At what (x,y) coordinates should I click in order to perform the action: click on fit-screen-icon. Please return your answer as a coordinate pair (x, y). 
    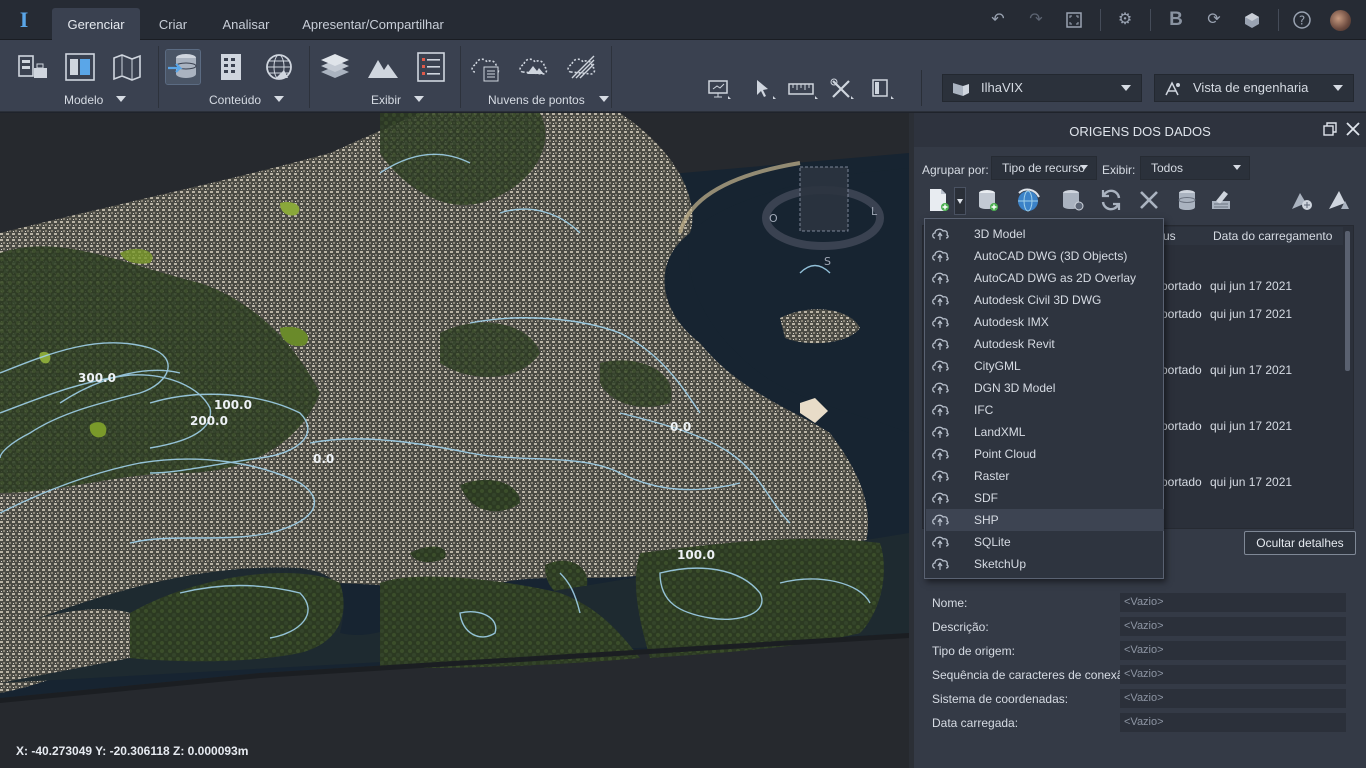
    Looking at the image, I should click on (1074, 20).